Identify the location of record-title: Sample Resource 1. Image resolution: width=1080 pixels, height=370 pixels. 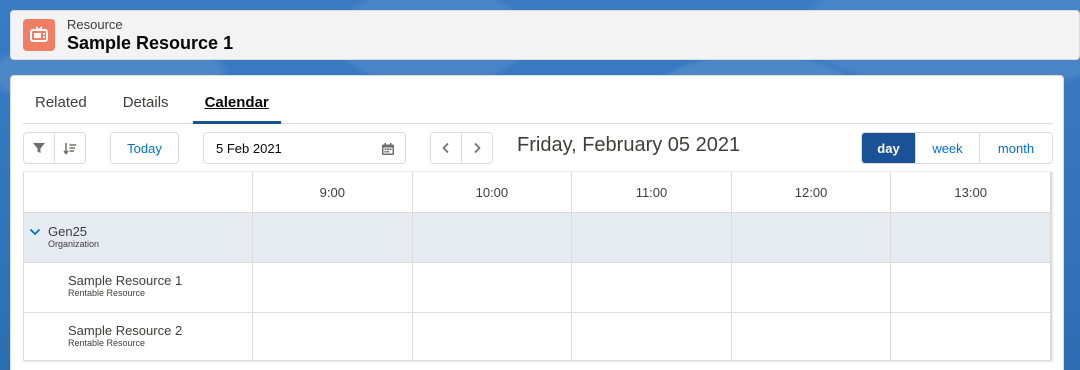
(150, 42).